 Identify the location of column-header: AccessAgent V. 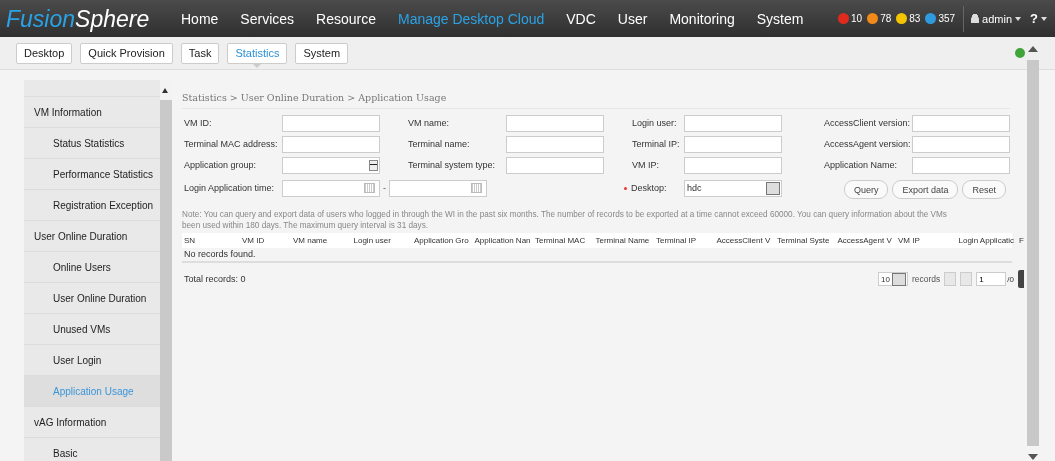
(865, 240).